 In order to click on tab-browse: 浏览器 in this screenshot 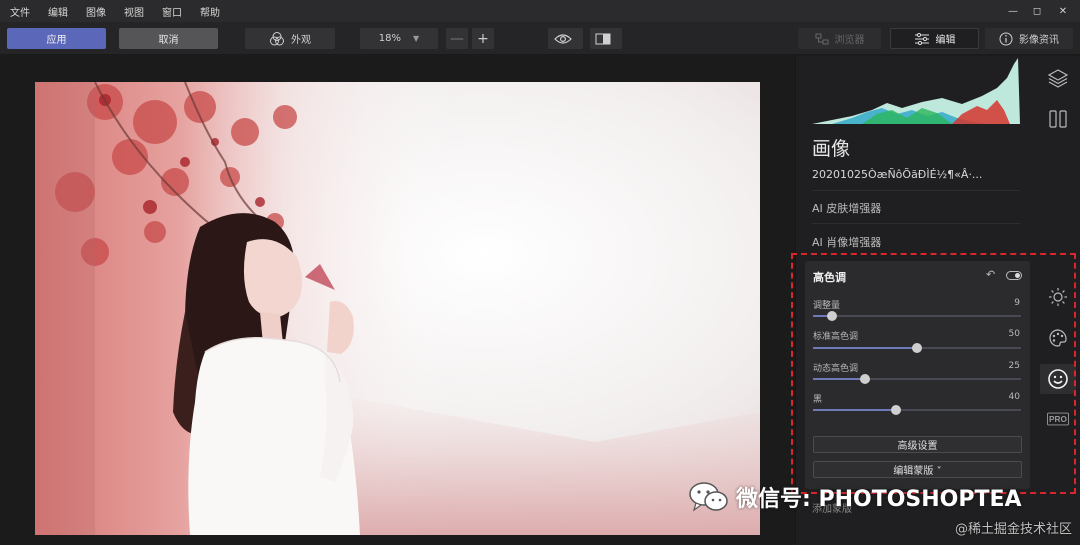, I will do `click(839, 38)`.